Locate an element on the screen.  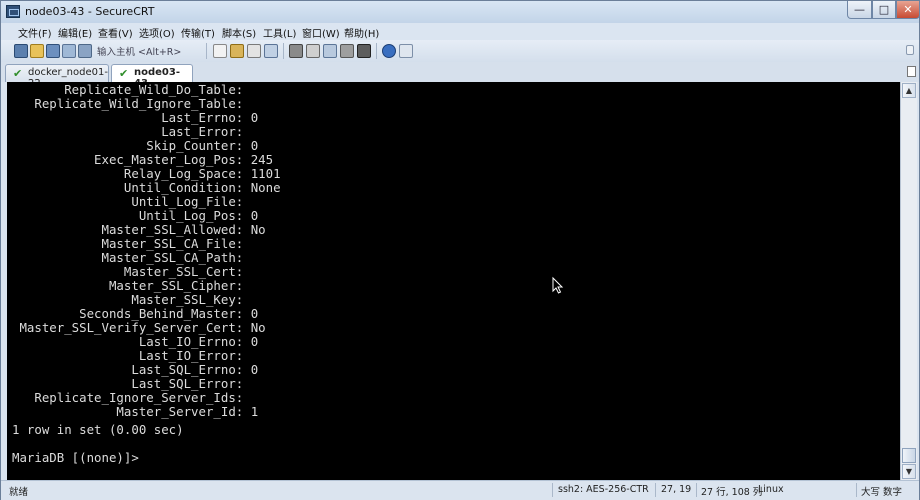
tab-node03-43: ✔ node03-43 is located at coordinates (152, 76).